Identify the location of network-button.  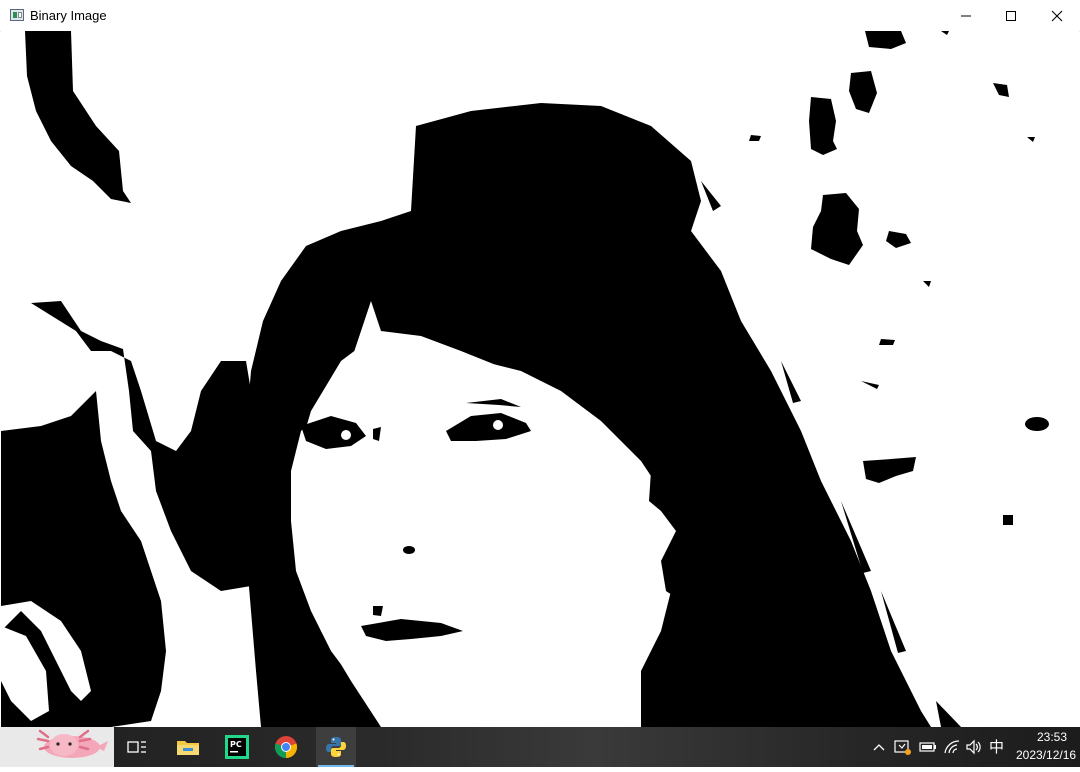
(952, 747).